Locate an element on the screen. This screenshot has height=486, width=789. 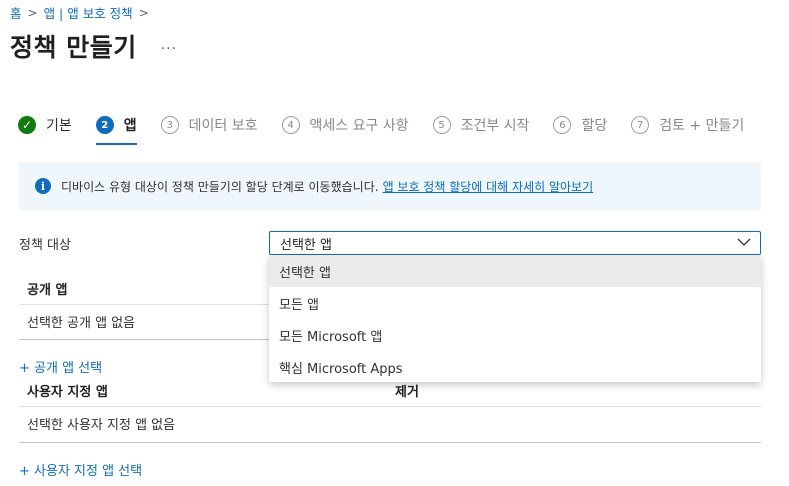
dropdown-option: 모든 앱 is located at coordinates (515, 303).